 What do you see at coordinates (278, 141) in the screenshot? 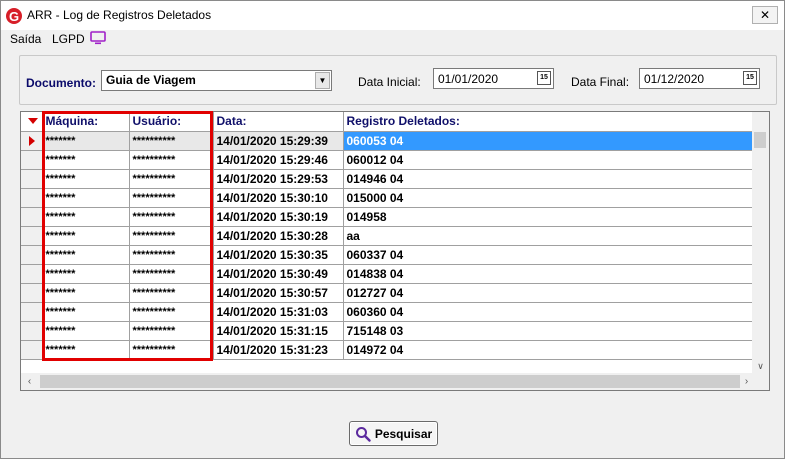
I see `cell-data: 14/01/2020 15:29:39` at bounding box center [278, 141].